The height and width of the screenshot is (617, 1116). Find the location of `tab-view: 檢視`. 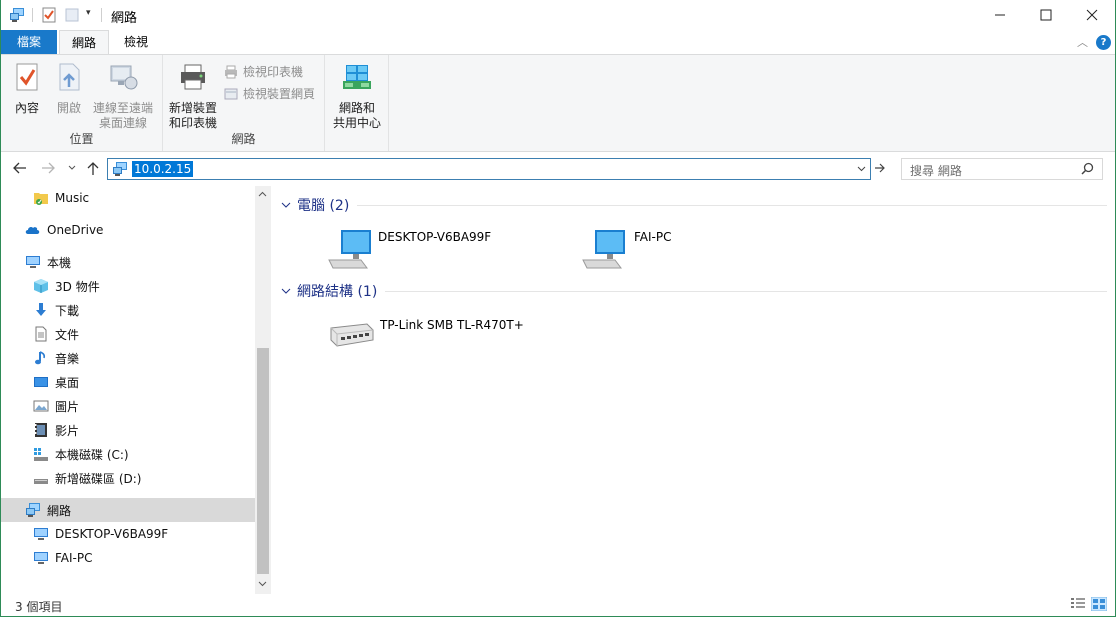

tab-view: 檢視 is located at coordinates (136, 42).